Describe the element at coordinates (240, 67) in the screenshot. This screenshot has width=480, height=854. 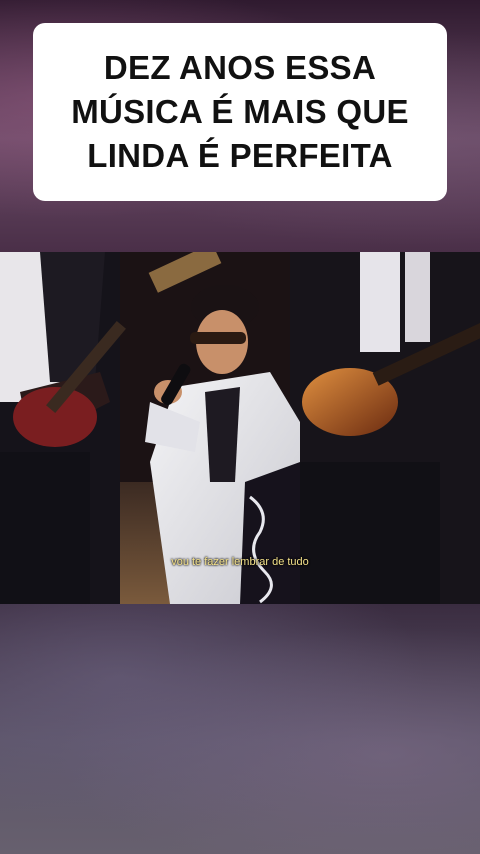
I see `caption-line-1: DEZ ANOS ESSA` at that location.